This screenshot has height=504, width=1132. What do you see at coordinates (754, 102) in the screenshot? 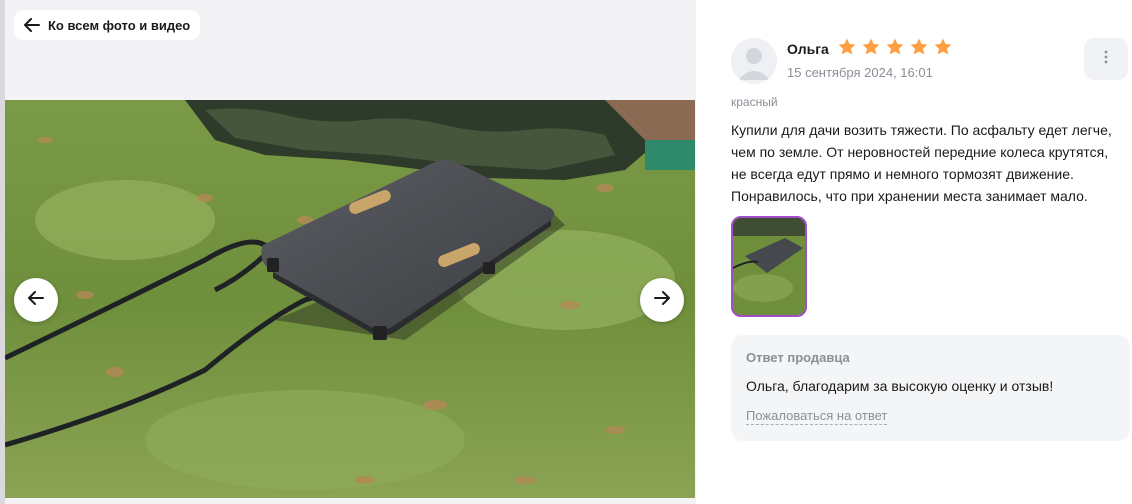
I see `product-variant: красный` at bounding box center [754, 102].